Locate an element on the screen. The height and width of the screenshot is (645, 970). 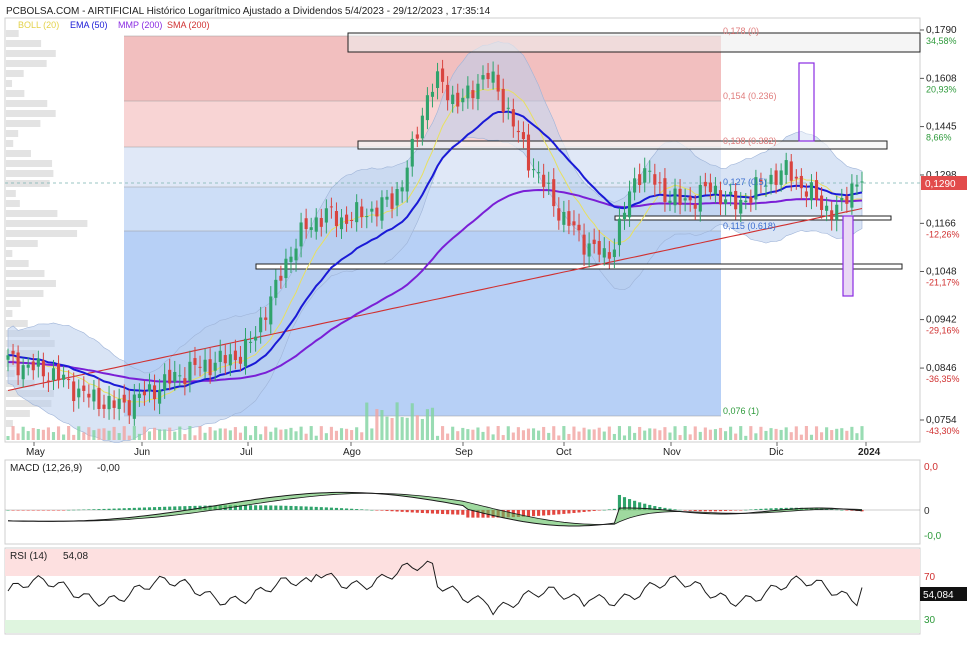
month-label: May is located at coordinates (35, 452).